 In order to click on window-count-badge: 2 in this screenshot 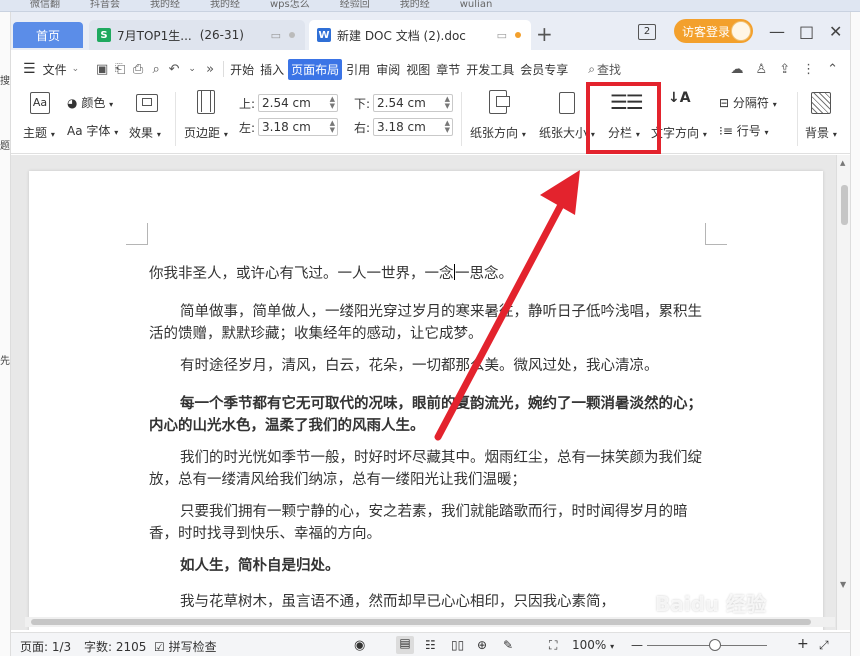, I will do `click(647, 32)`.